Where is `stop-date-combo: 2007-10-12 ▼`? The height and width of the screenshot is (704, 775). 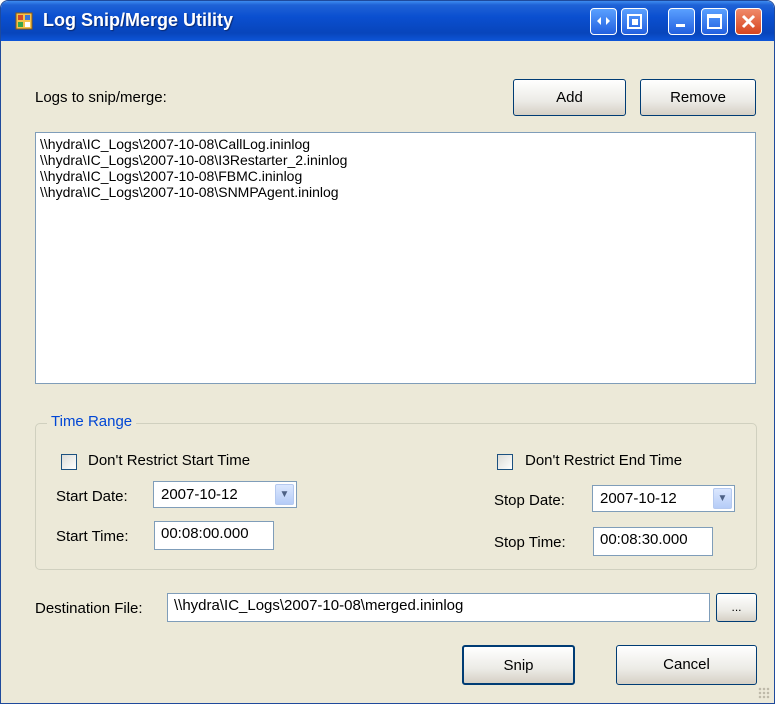 stop-date-combo: 2007-10-12 ▼ is located at coordinates (663, 498).